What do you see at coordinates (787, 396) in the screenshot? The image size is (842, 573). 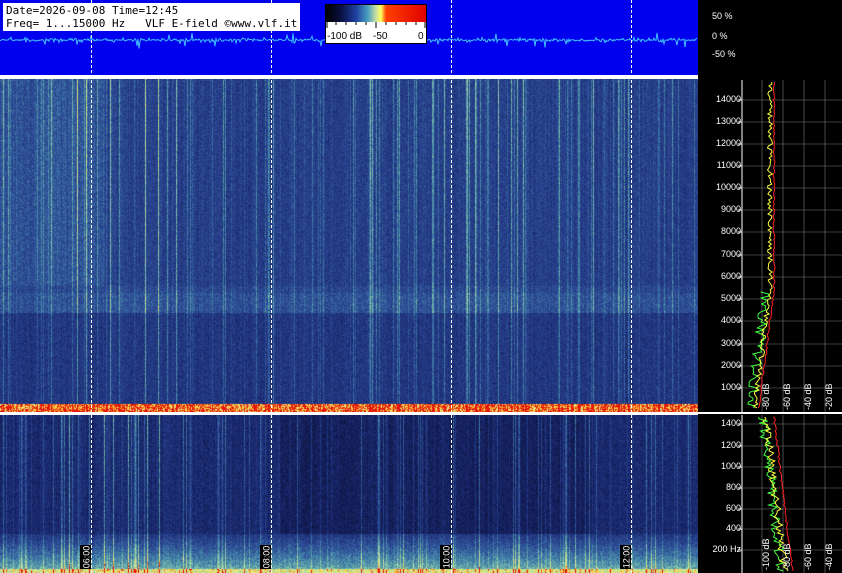 I see `db-axis-label: -60 dB` at bounding box center [787, 396].